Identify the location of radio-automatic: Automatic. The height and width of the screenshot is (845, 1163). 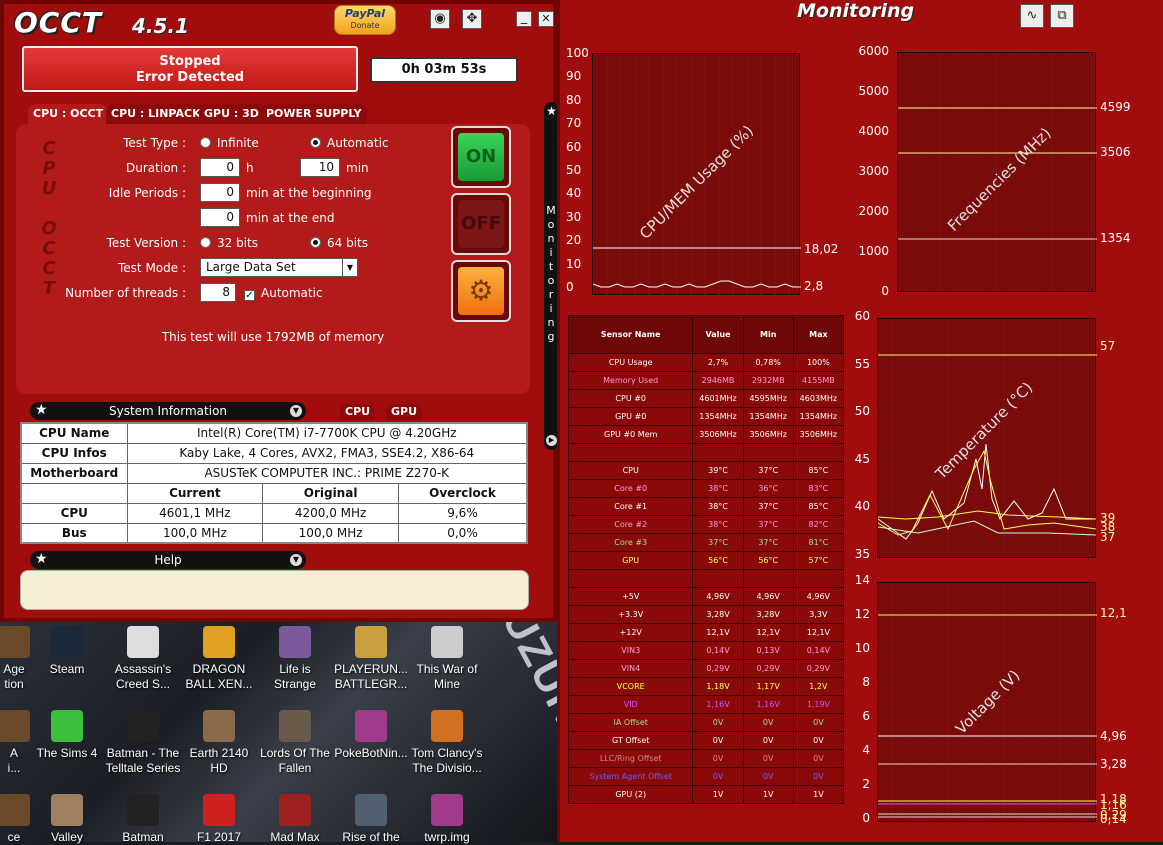
(349, 143).